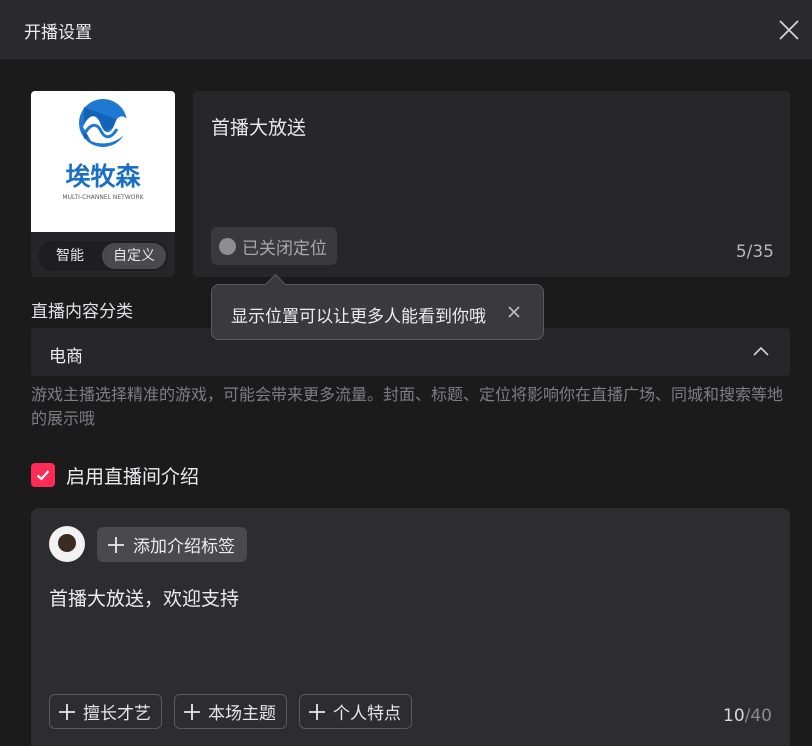  I want to click on add-intro-tag-label: 添加介绍标签, so click(184, 547).